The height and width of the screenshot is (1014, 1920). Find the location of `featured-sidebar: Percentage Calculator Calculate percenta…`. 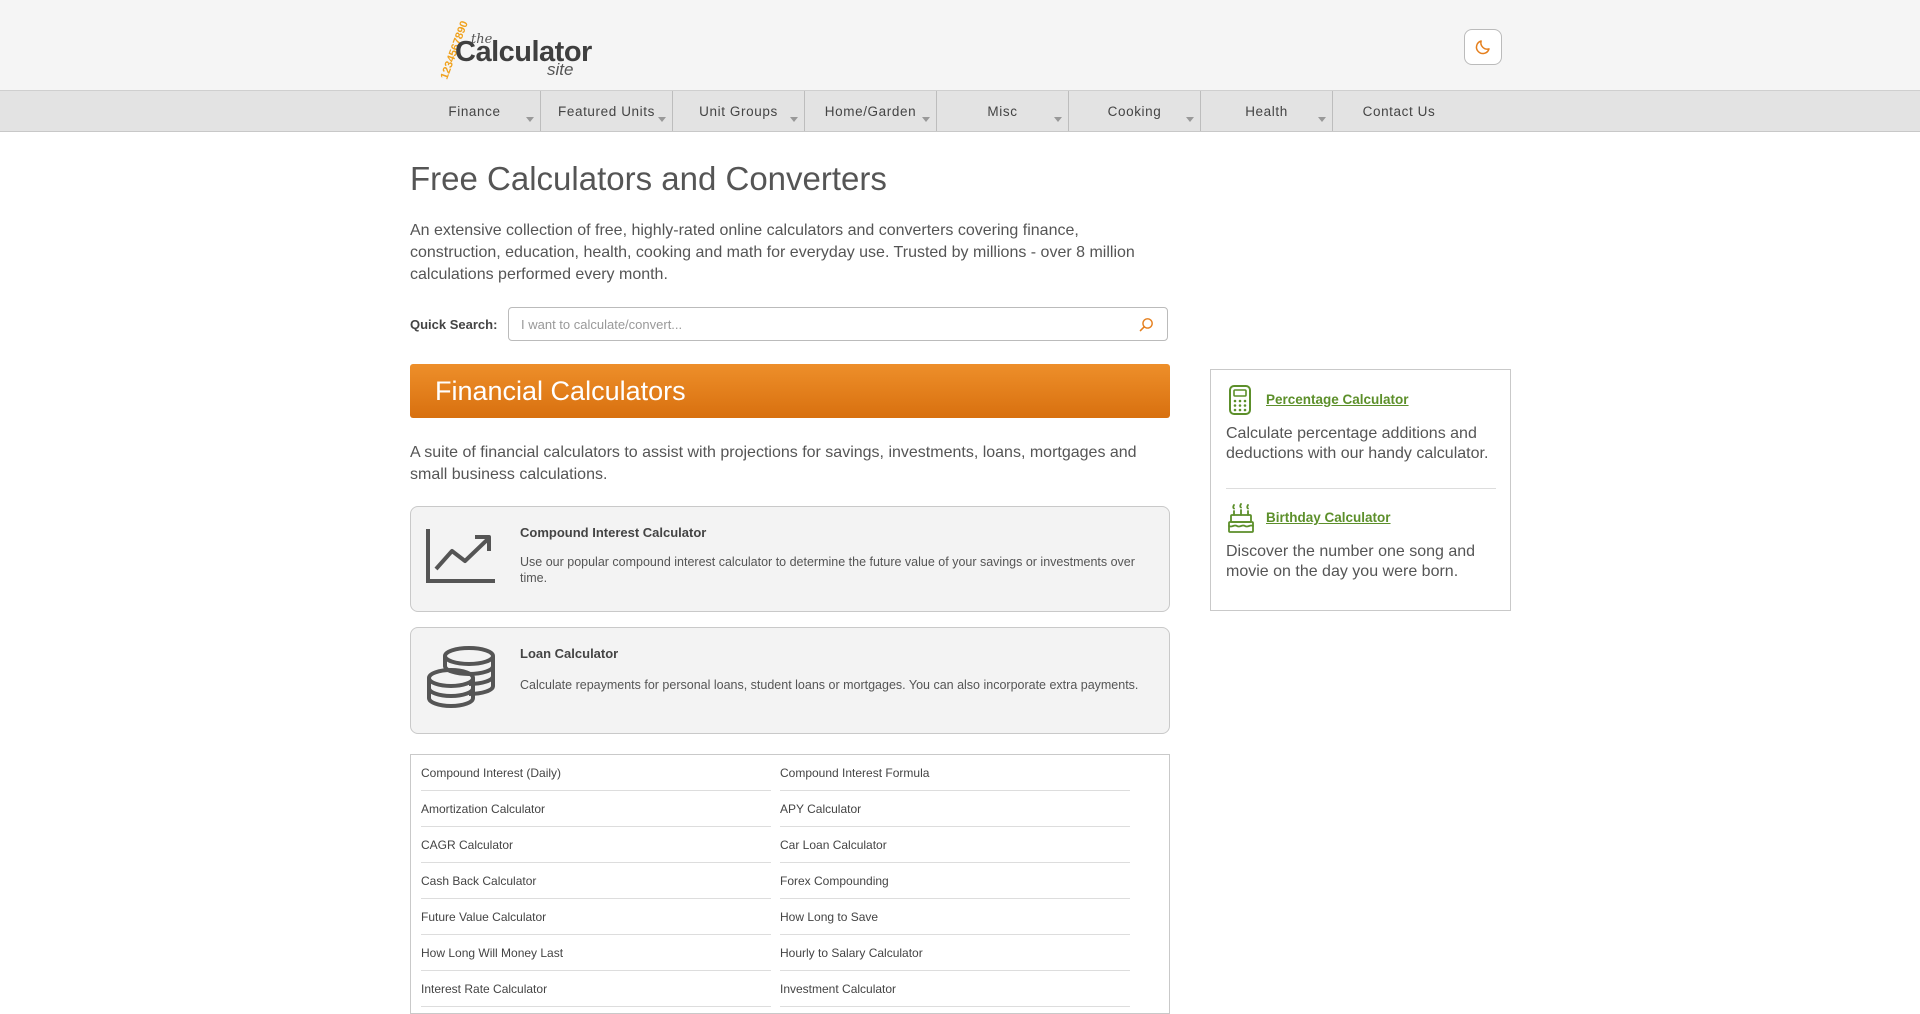

featured-sidebar: Percentage Calculator Calculate percenta… is located at coordinates (1360, 490).